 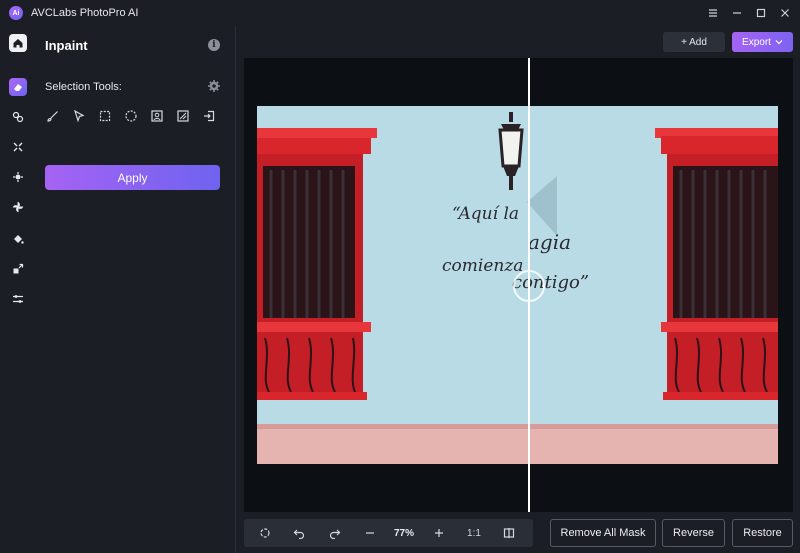 I want to click on brush-icon, so click(x=53, y=116).